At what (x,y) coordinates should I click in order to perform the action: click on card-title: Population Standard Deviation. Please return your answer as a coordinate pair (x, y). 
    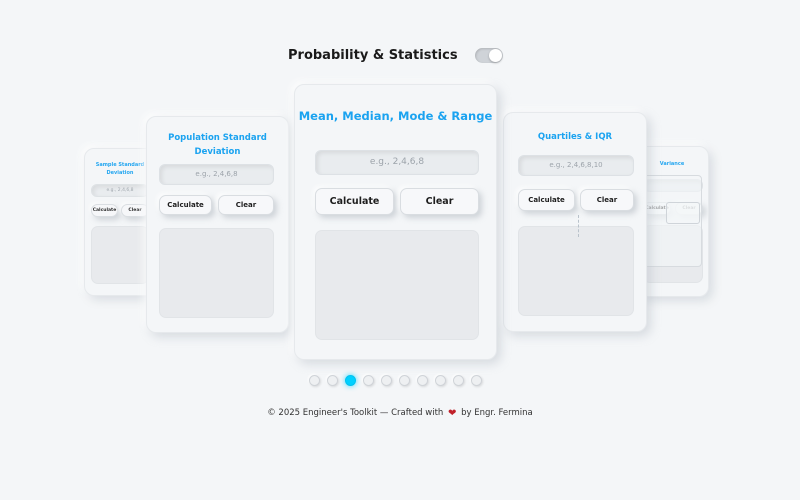
    Looking at the image, I should click on (217, 145).